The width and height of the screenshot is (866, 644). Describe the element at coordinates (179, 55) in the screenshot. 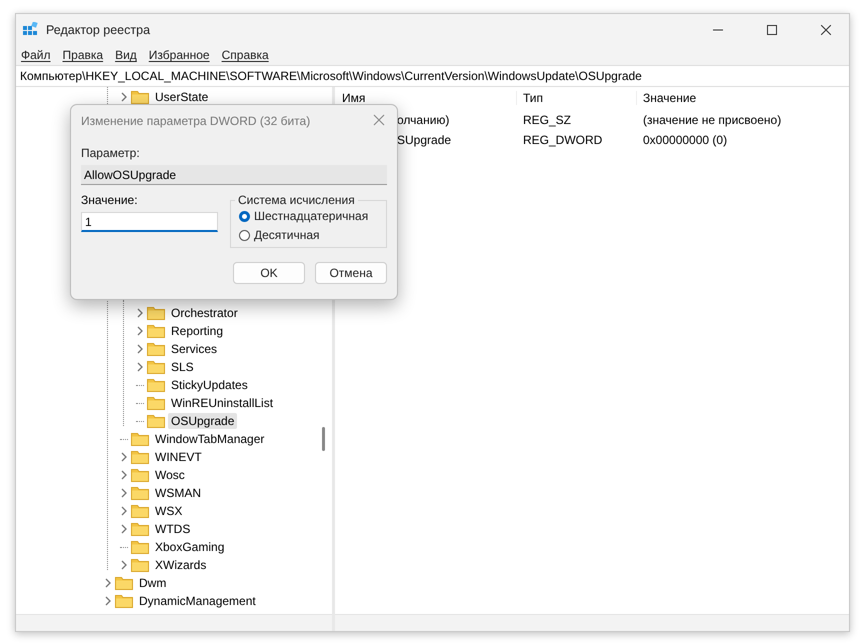

I see `menu-item: Избранное` at that location.